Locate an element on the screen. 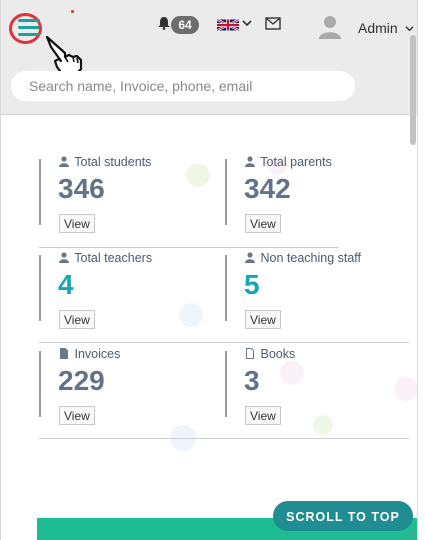 This screenshot has width=425, height=540. stat-label: Total parents is located at coordinates (288, 162).